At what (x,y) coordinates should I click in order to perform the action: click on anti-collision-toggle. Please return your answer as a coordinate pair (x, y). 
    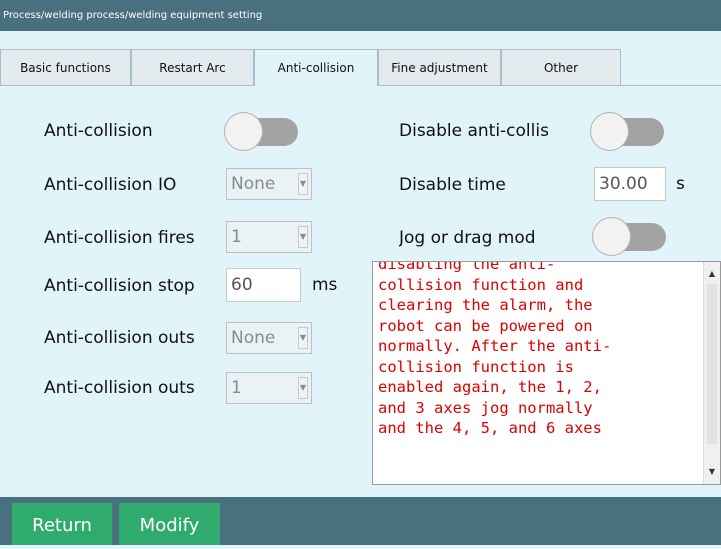
    Looking at the image, I should click on (261, 131).